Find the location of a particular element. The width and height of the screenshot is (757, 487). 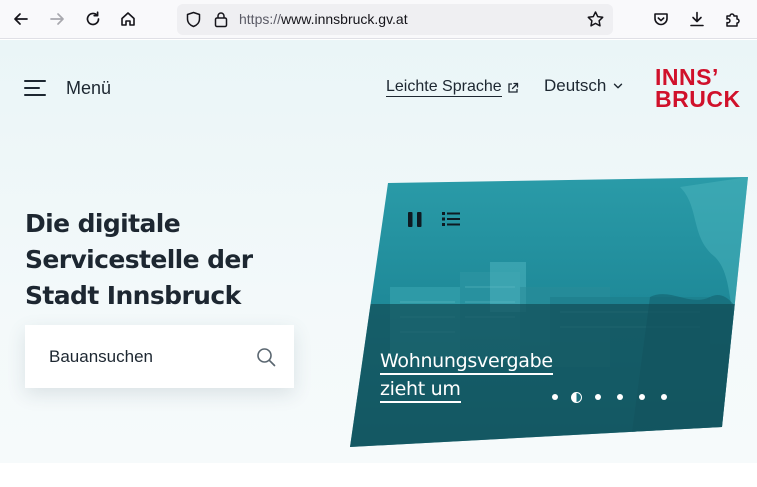

arrow-left-icon is located at coordinates (21, 19).